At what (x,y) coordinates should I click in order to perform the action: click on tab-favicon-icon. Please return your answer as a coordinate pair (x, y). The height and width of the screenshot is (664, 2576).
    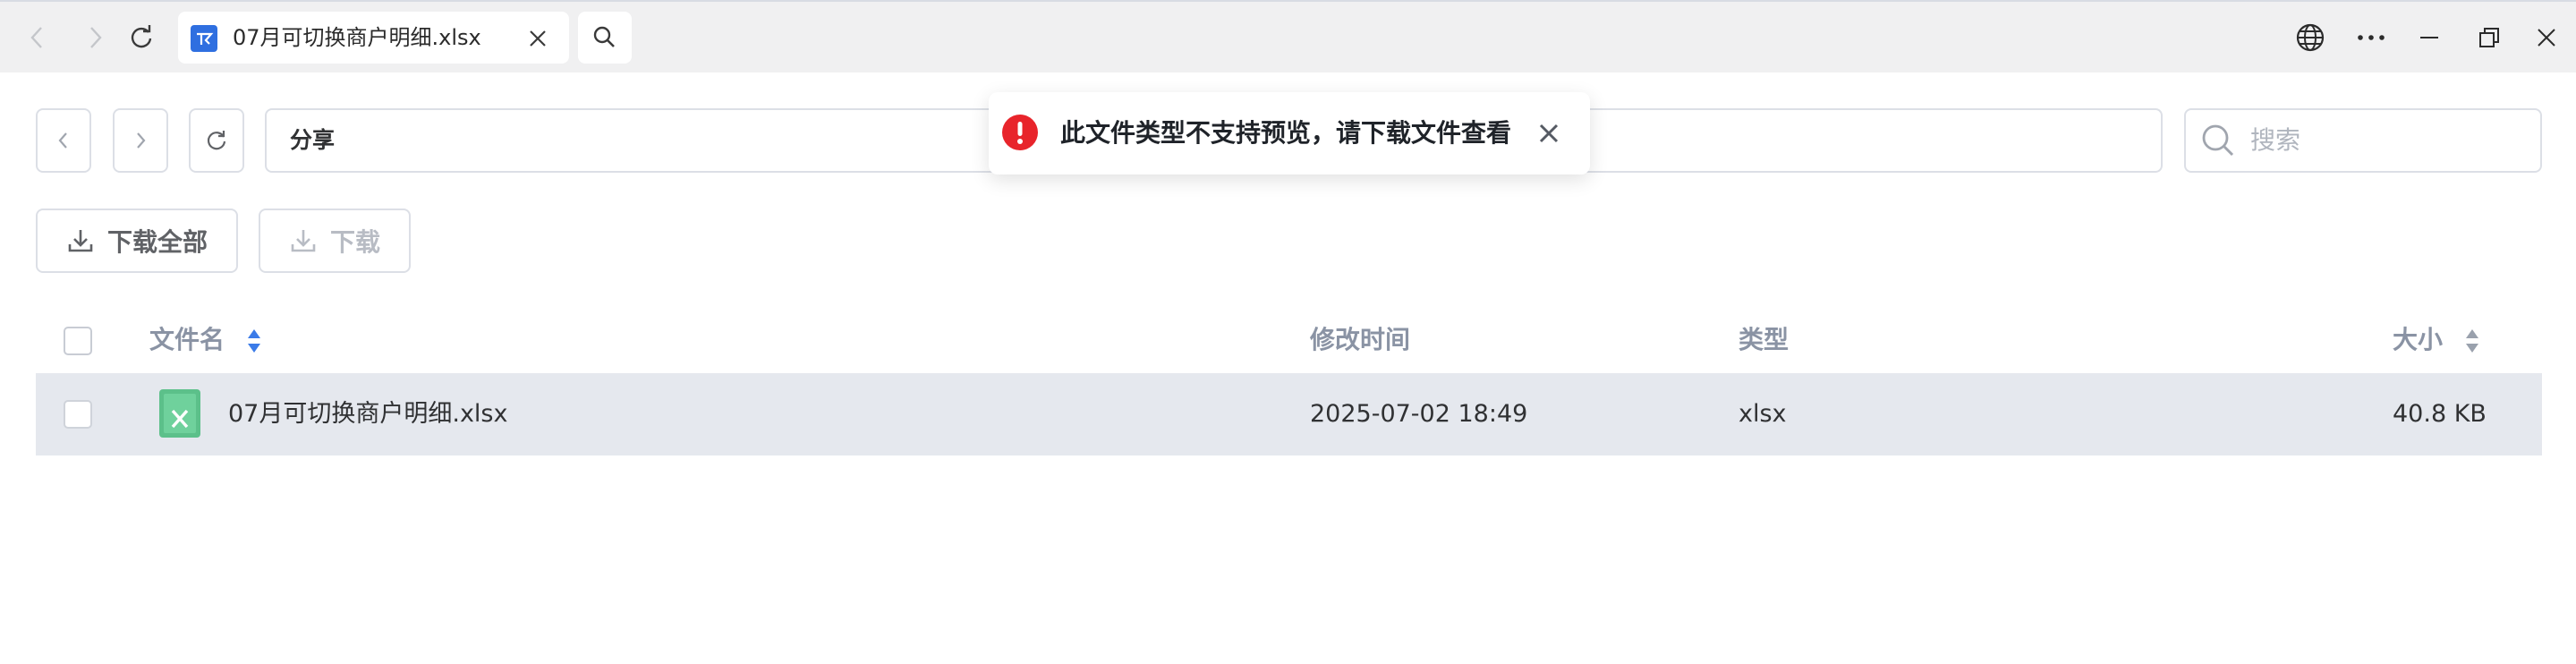
    Looking at the image, I should click on (204, 38).